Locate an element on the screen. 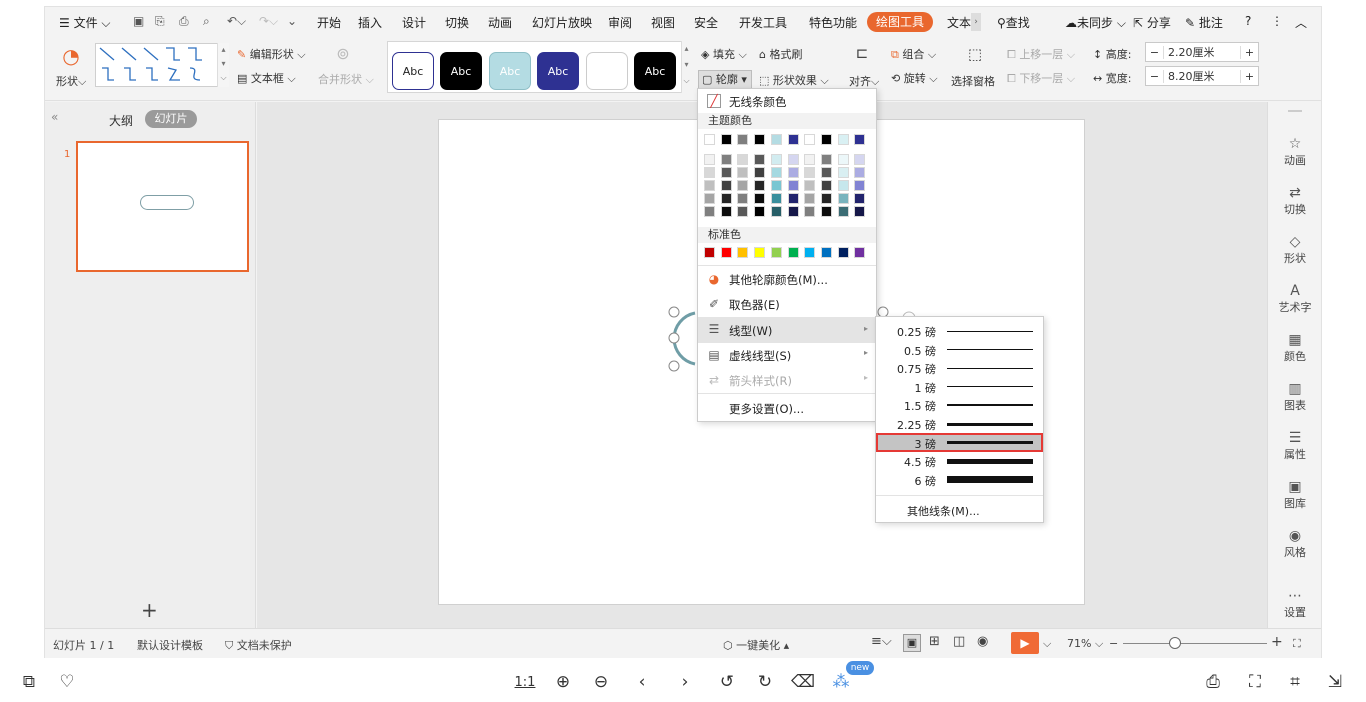 Image resolution: width=1366 pixels, height=702 pixels. zoom-slider is located at coordinates (1195, 643).